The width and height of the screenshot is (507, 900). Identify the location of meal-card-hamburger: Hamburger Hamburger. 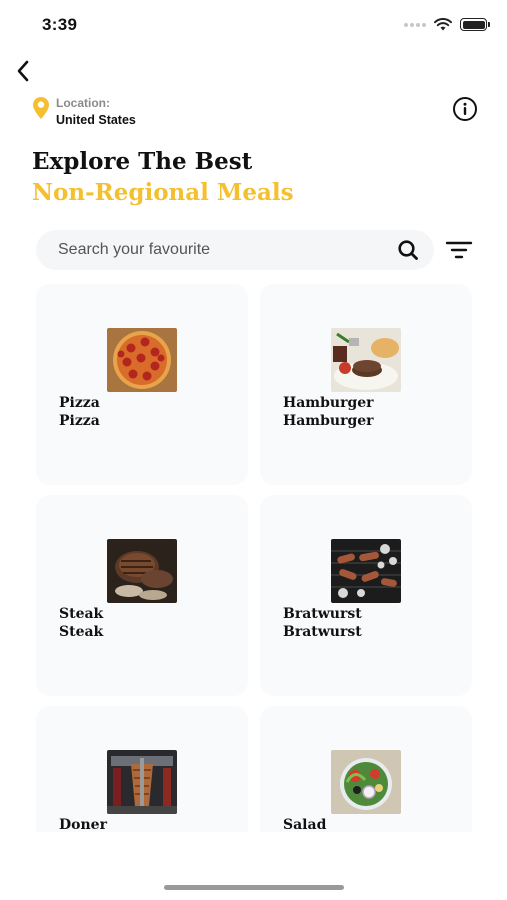
(366, 384).